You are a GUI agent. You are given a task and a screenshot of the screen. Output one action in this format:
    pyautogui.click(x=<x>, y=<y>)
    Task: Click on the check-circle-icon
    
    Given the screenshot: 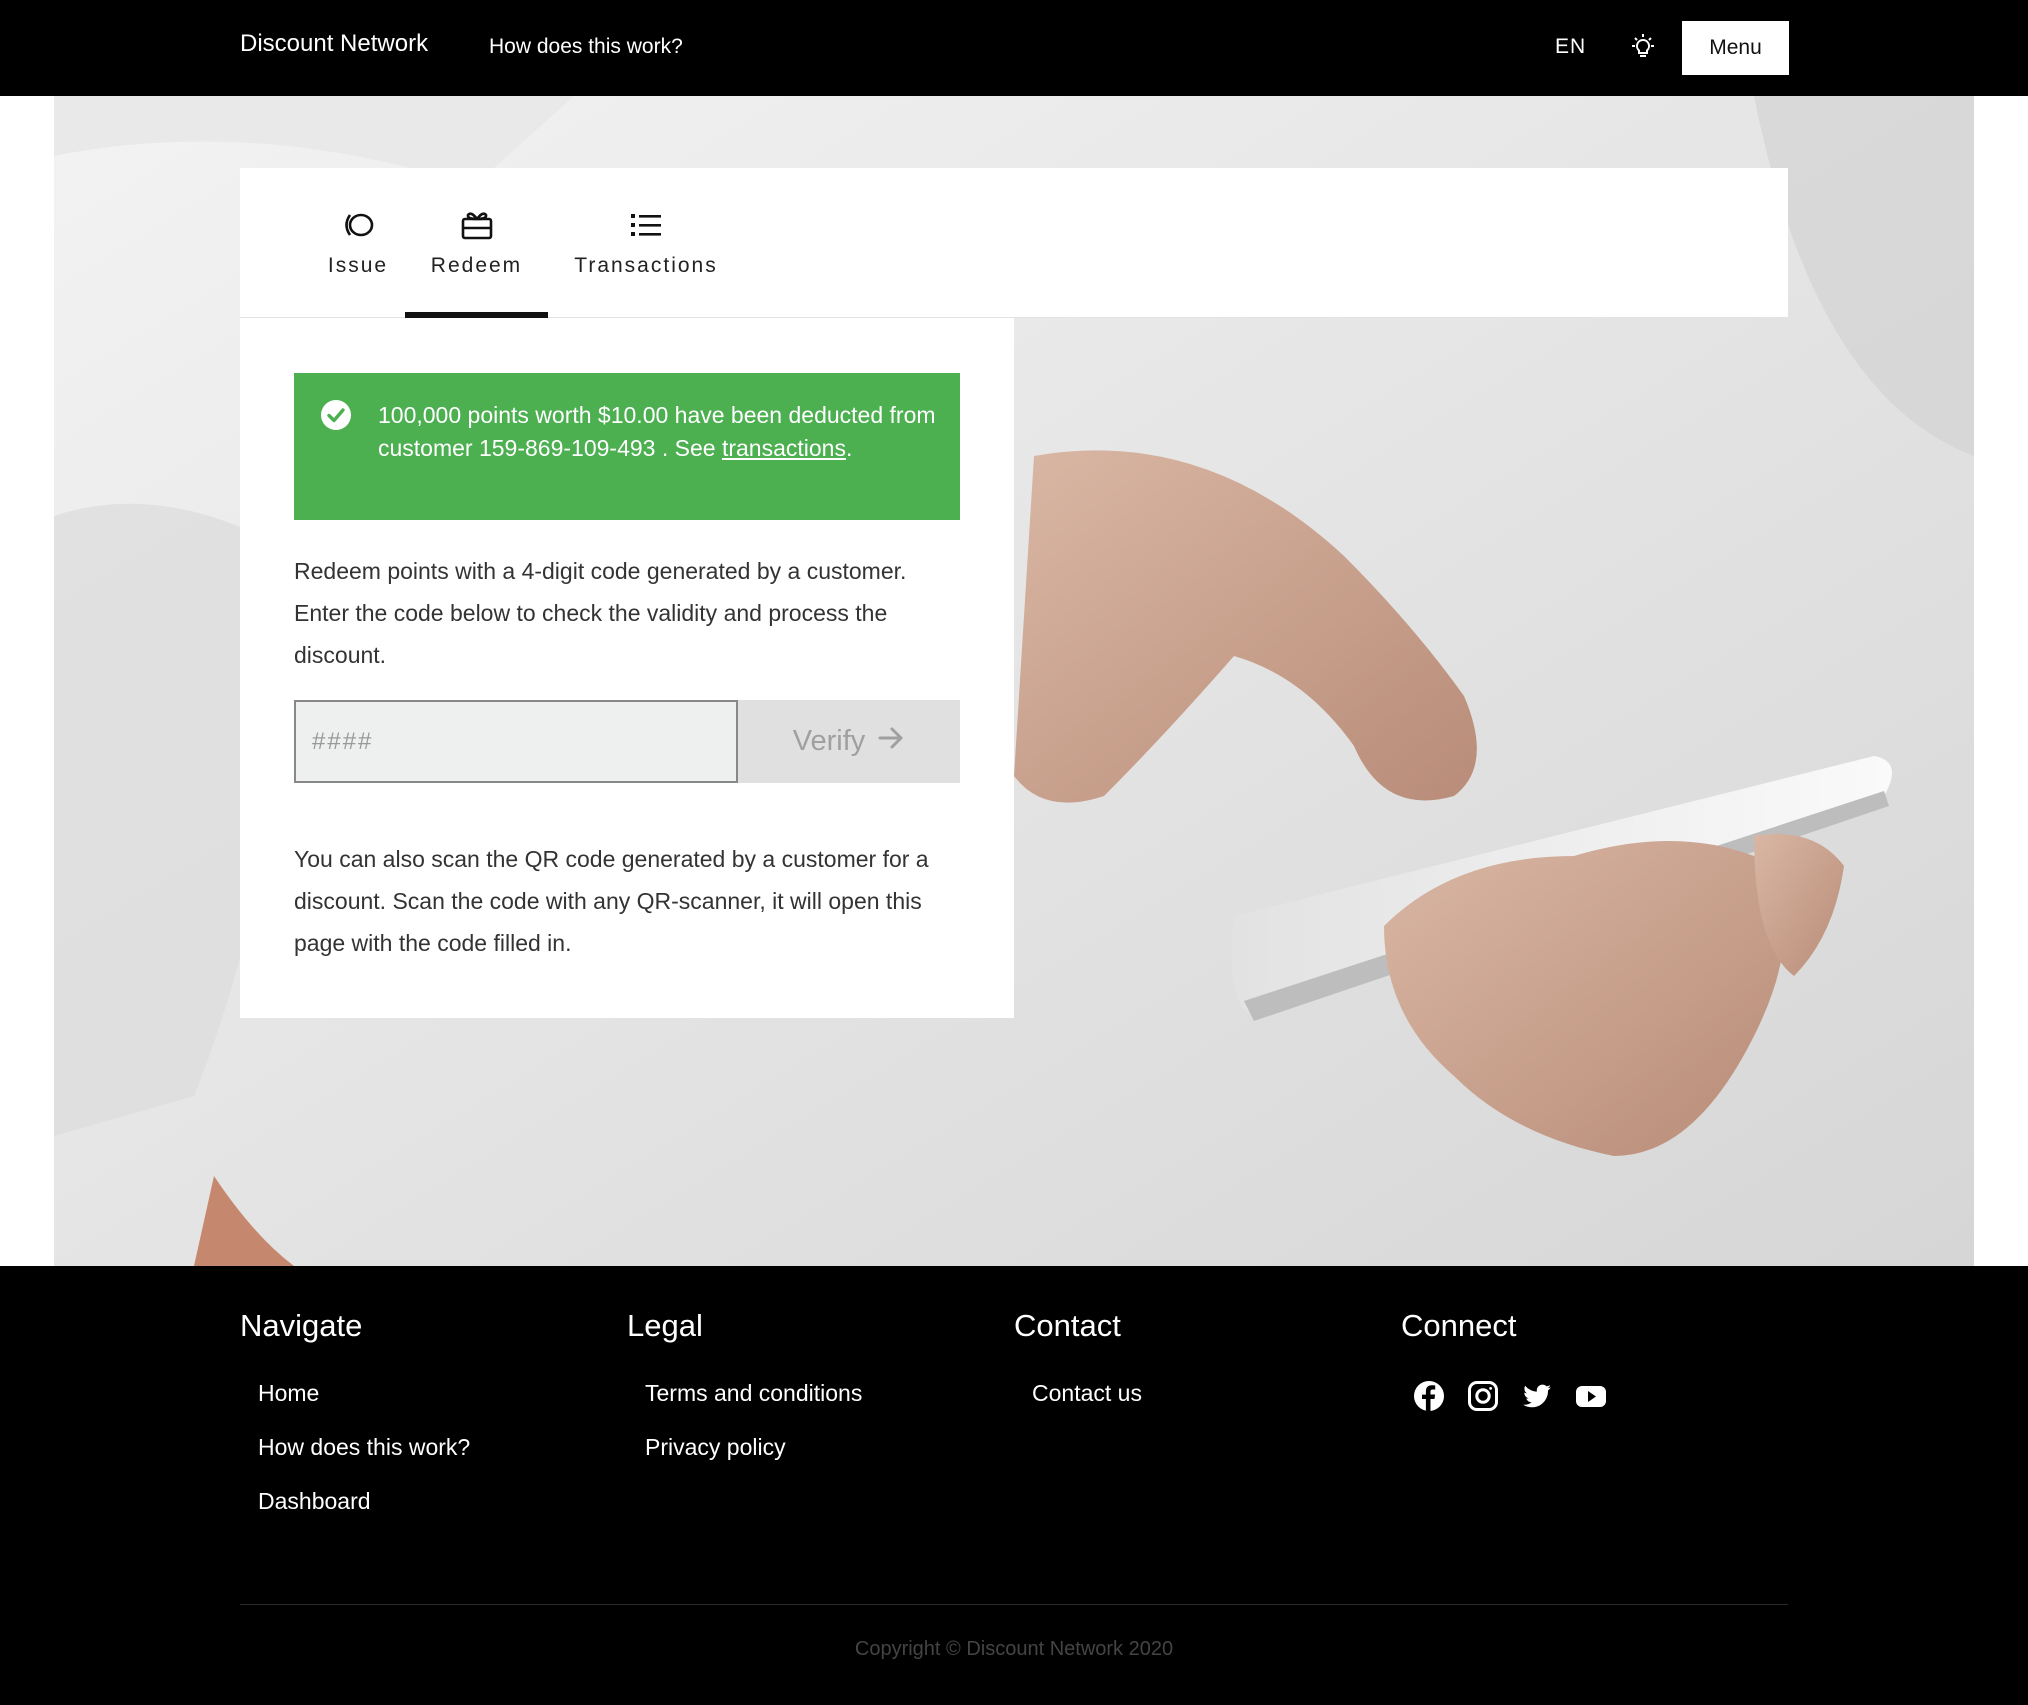 What is the action you would take?
    pyautogui.click(x=336, y=415)
    